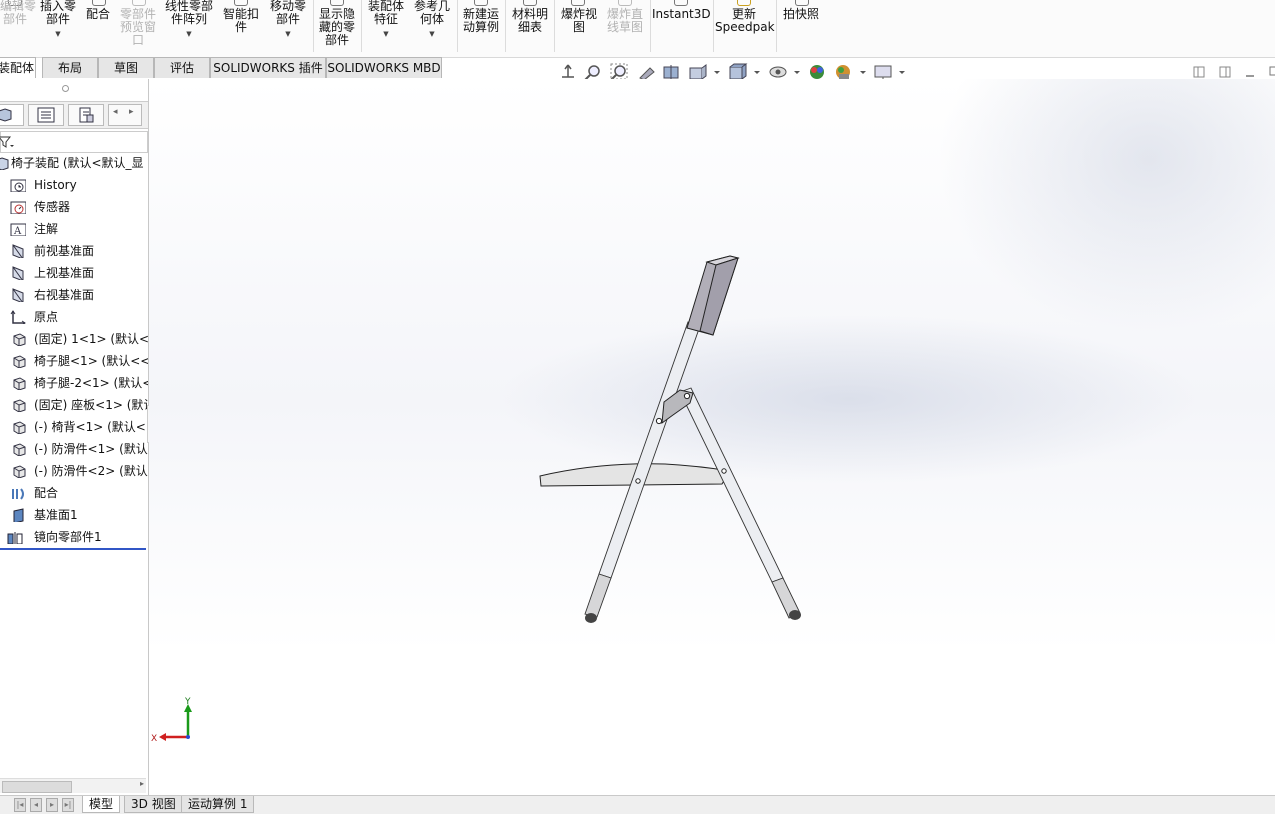 The image size is (1275, 814). I want to click on tree-item-sensors: 传感器, so click(79, 207).